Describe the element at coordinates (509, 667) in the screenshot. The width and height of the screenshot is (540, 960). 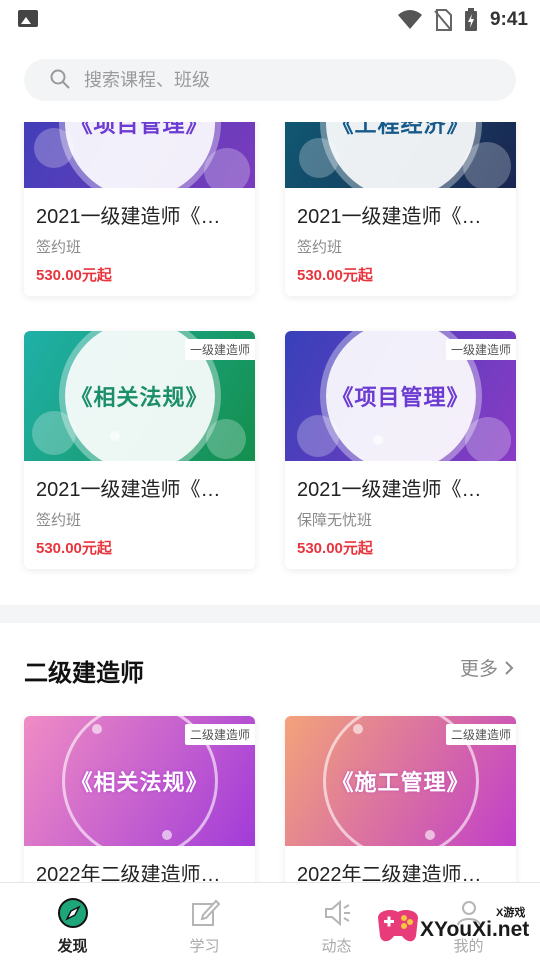
I see `chevron-right-icon` at that location.